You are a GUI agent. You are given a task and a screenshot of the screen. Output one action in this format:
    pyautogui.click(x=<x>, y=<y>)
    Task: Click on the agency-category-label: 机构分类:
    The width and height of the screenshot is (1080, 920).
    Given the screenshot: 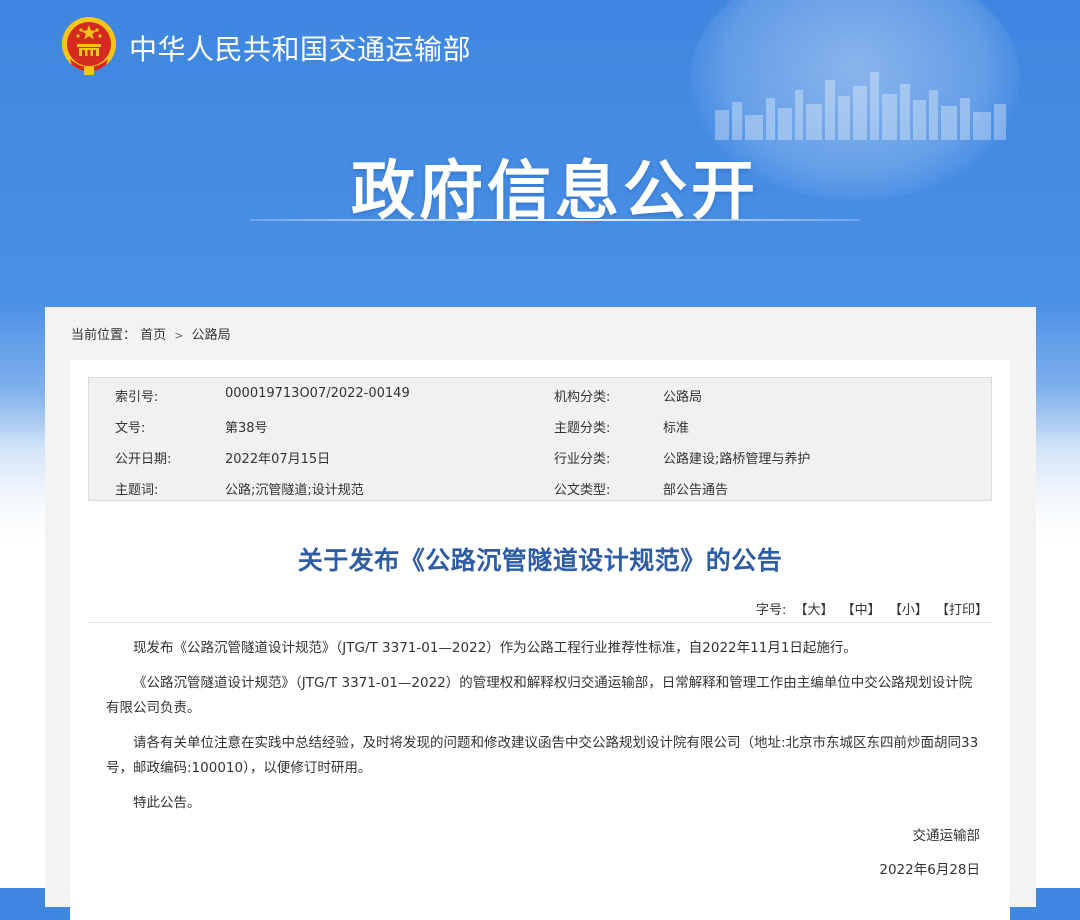 What is the action you would take?
    pyautogui.click(x=582, y=397)
    